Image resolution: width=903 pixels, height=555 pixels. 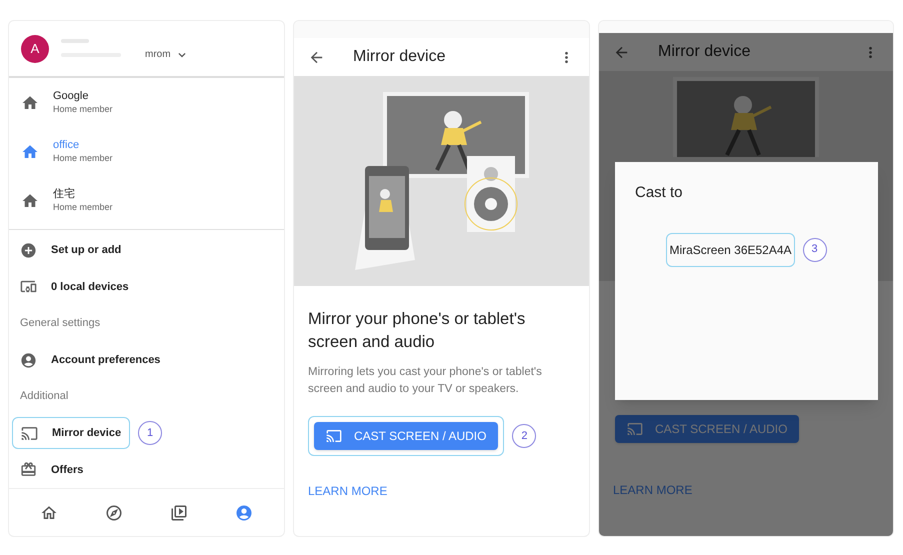 What do you see at coordinates (71, 97) in the screenshot?
I see `home-name: Google` at bounding box center [71, 97].